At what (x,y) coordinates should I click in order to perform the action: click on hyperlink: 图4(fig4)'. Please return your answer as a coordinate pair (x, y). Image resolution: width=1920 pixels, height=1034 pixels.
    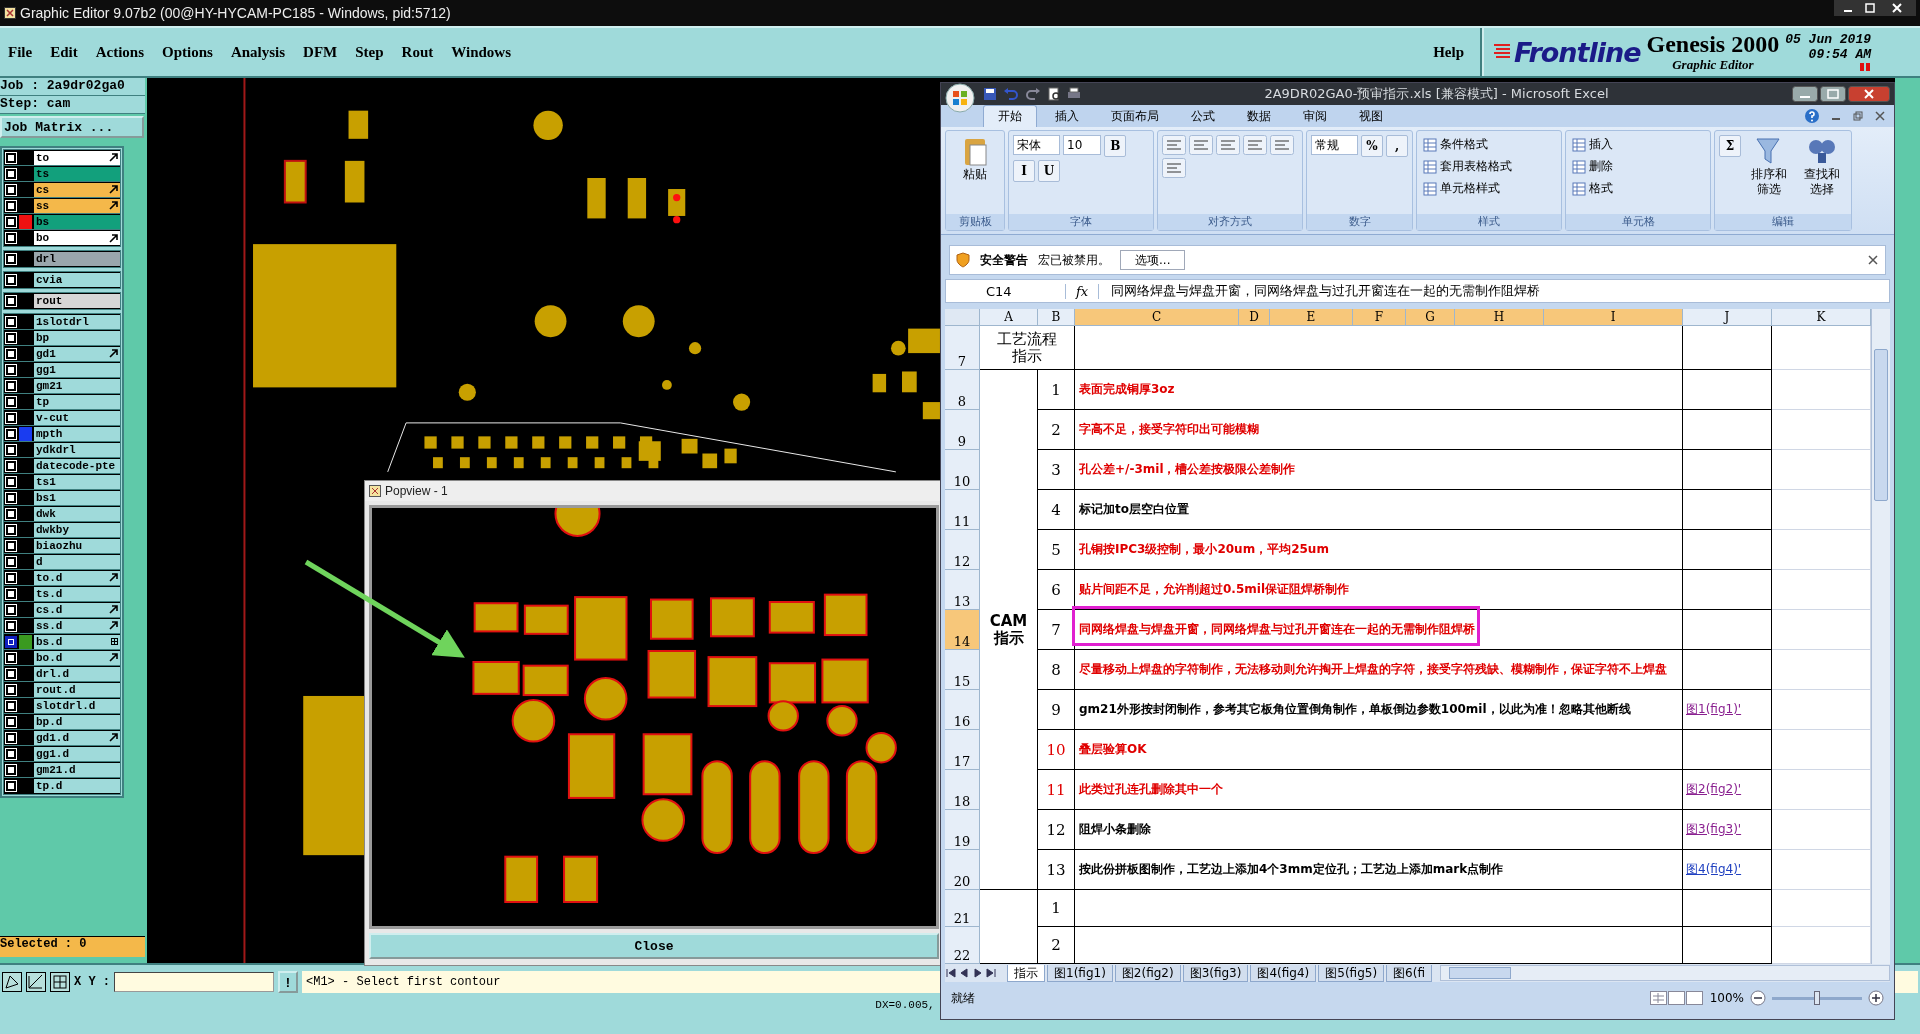
    Looking at the image, I should click on (1714, 869).